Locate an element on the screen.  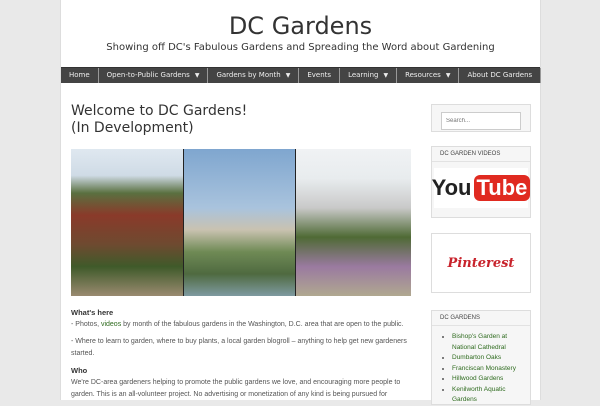
site-title: DC Gardens is located at coordinates (300, 26).